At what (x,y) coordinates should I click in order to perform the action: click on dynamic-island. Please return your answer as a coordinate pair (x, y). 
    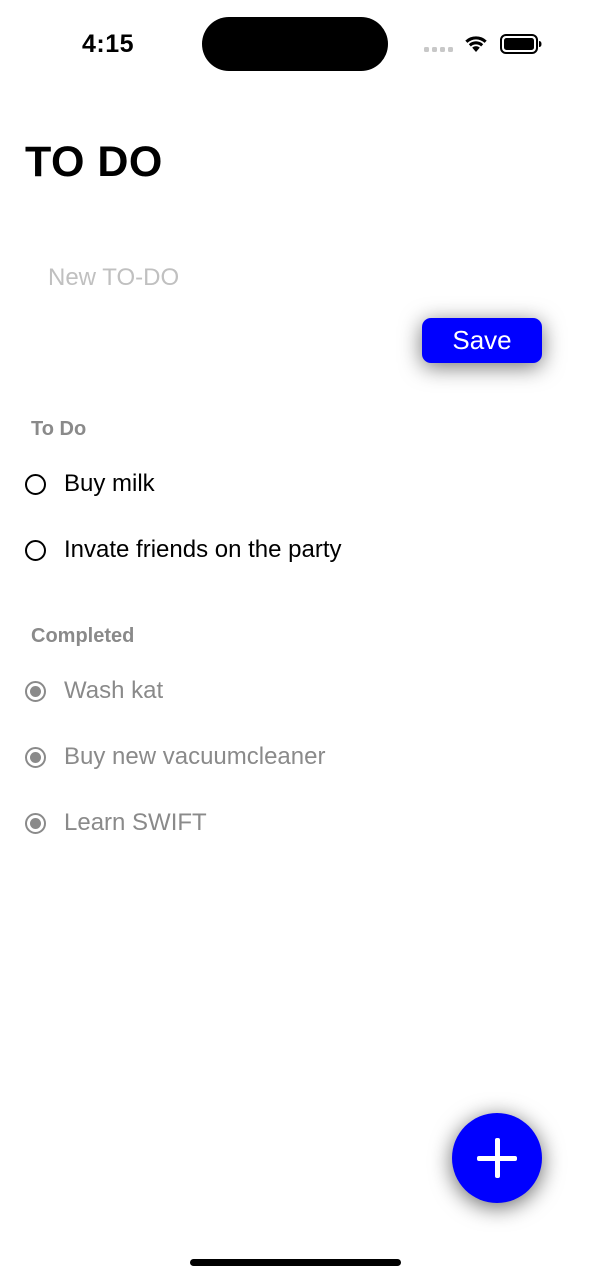
    Looking at the image, I should click on (295, 44).